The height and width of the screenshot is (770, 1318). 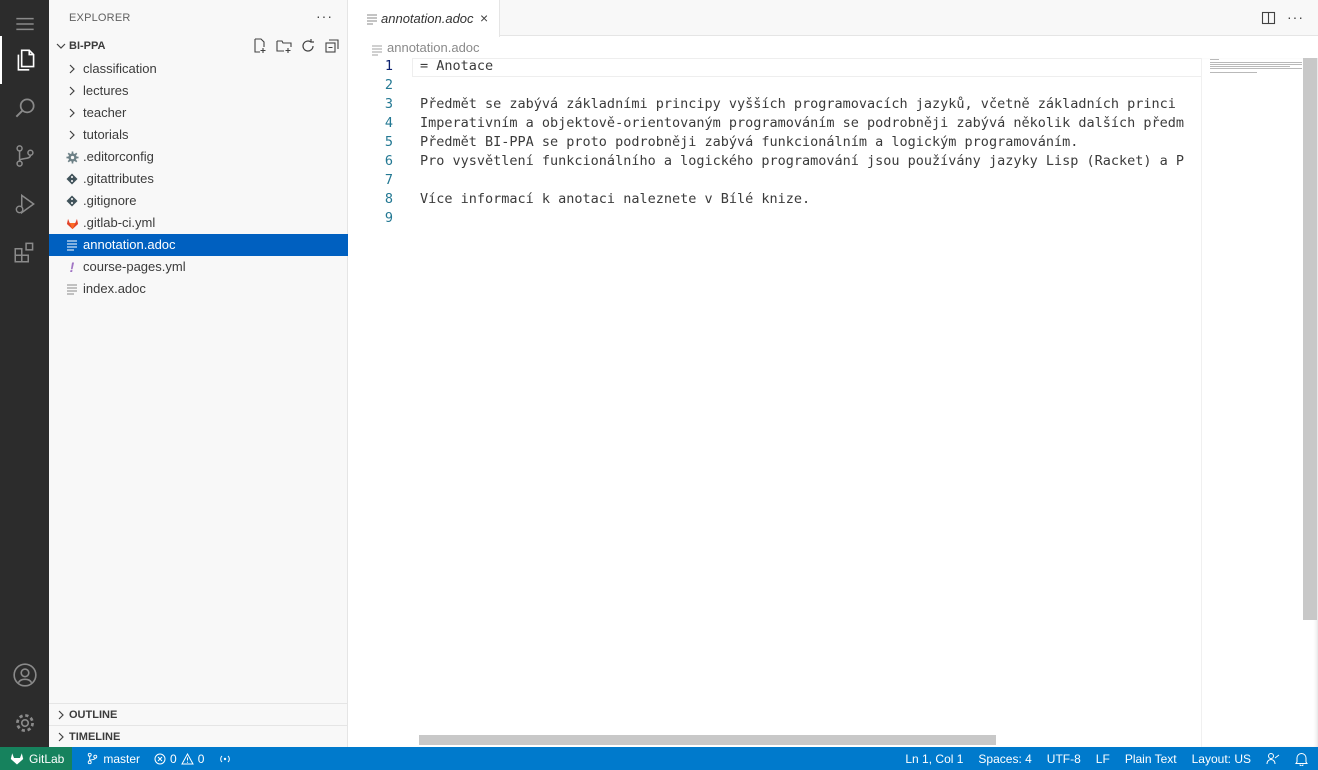 I want to click on tab-bar: annotation.adoc × ···, so click(x=833, y=18).